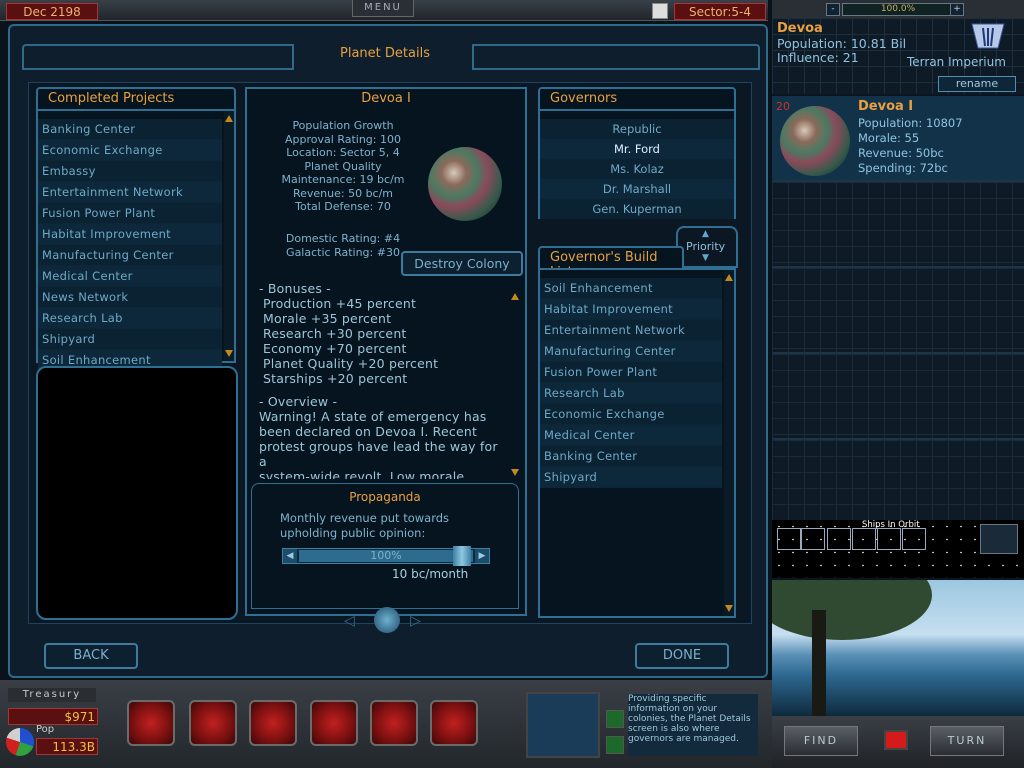 This screenshot has width=1024, height=768. I want to click on build-scroll-up-icon, so click(729, 277).